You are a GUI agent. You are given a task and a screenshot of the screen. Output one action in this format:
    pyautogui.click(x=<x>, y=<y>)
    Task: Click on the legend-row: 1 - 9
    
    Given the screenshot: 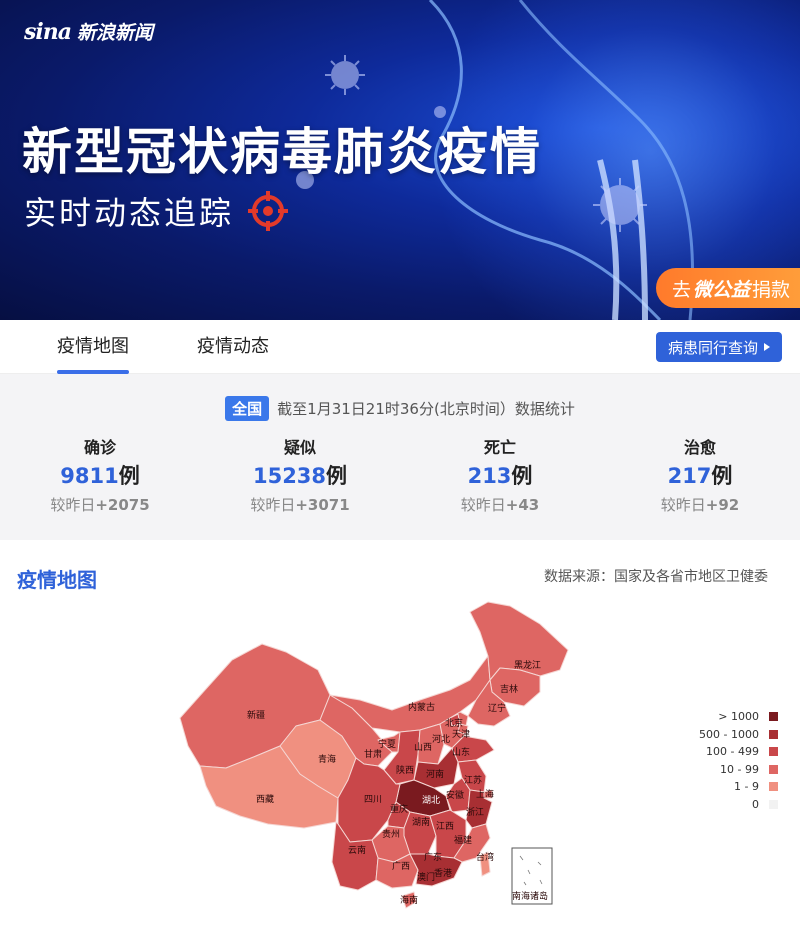 What is the action you would take?
    pyautogui.click(x=738, y=787)
    